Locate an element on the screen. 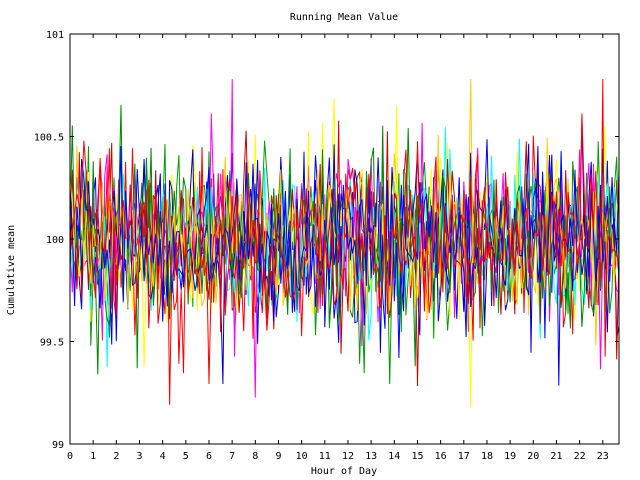 The height and width of the screenshot is (480, 640). x-tick-label: 17 is located at coordinates (464, 456).